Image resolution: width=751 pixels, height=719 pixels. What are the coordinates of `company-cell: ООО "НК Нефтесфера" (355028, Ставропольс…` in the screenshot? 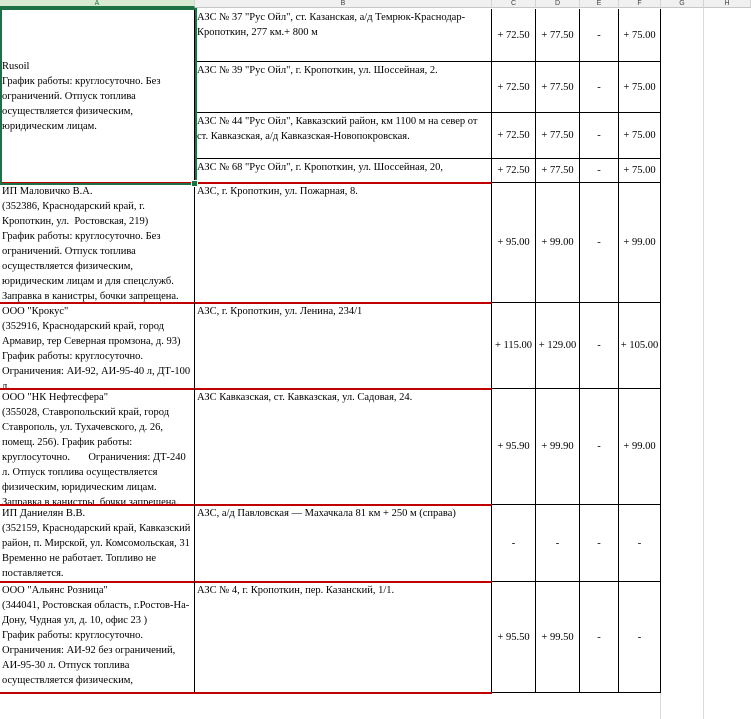 It's located at (97, 447).